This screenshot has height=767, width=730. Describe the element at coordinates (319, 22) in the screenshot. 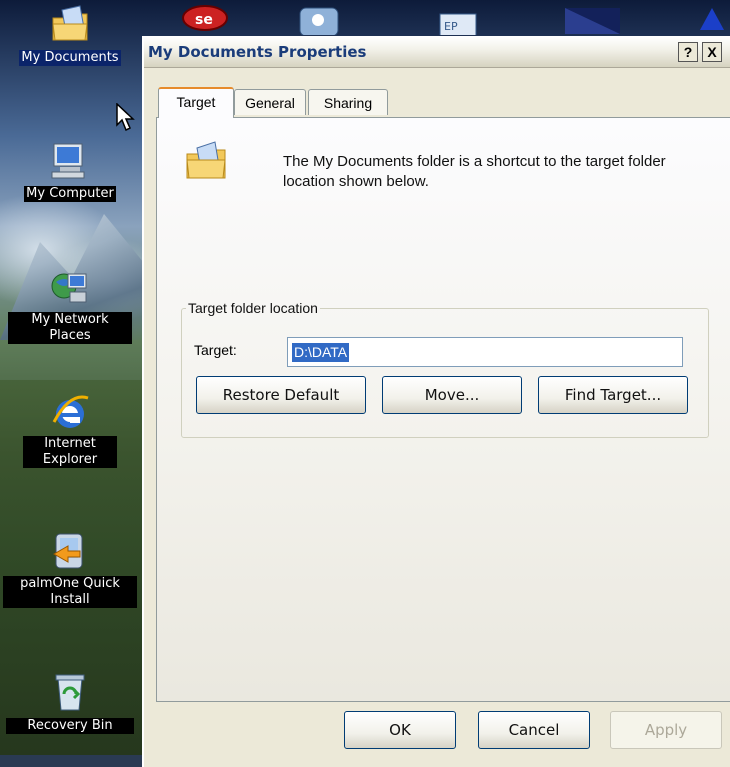

I see `partial-network-icon` at that location.